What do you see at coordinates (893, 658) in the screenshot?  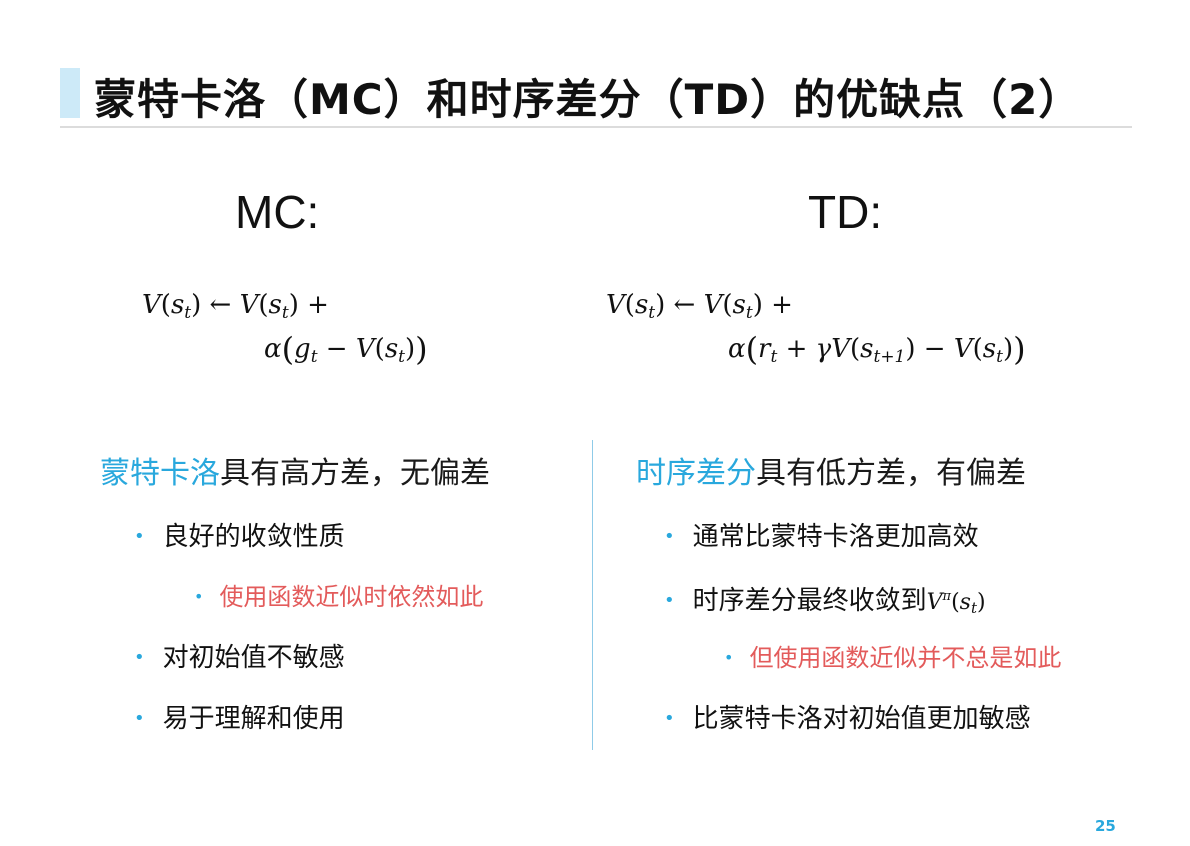 I see `list-item-sub: • 但使用函数近似并不总是如此` at bounding box center [893, 658].